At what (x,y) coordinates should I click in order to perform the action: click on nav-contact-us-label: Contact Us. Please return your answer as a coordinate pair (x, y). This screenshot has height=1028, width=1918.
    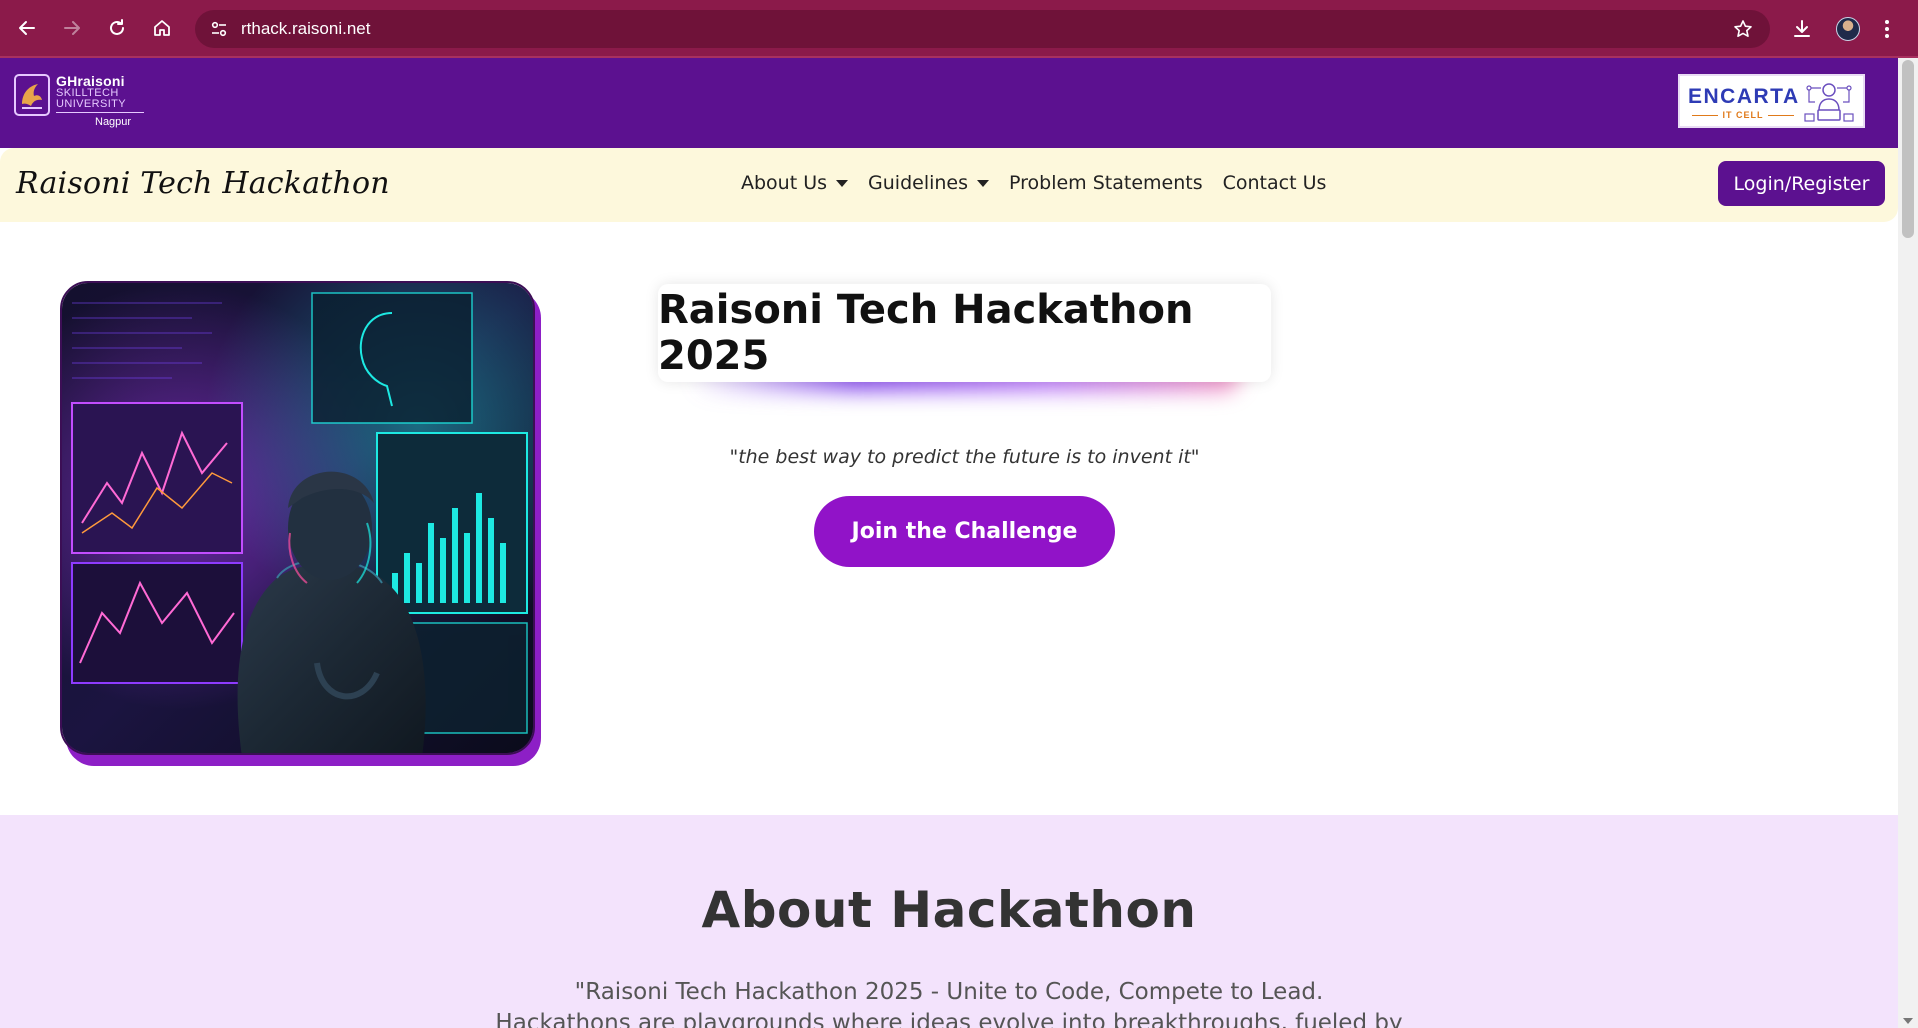
    Looking at the image, I should click on (1274, 183).